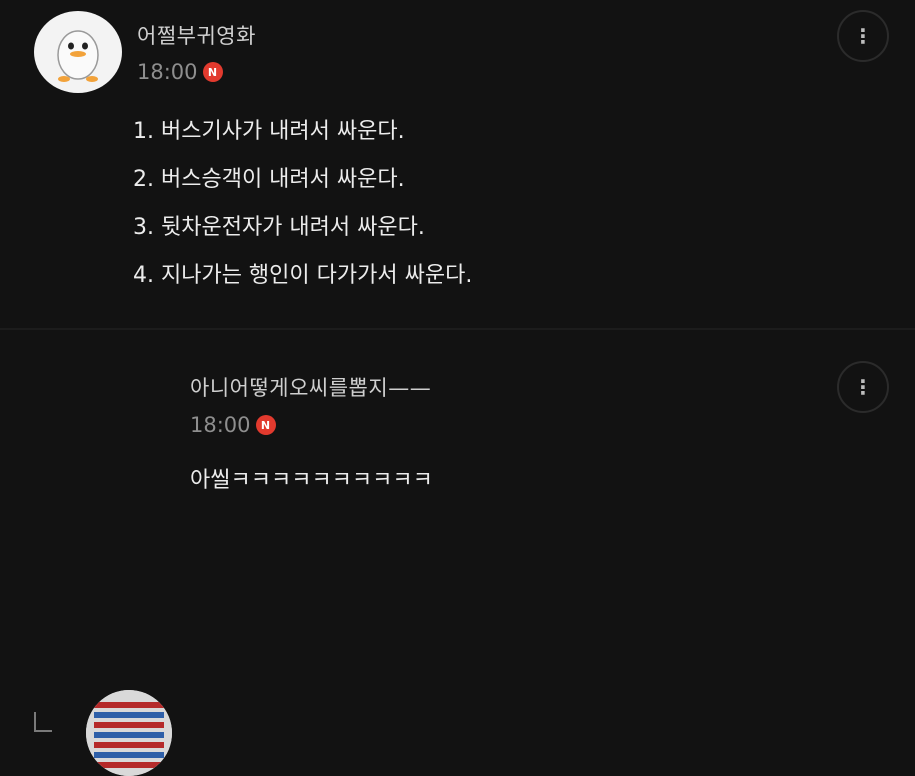  What do you see at coordinates (310, 387) in the screenshot?
I see `reply-nickname: 아니어떻게오씨를뽑지——` at bounding box center [310, 387].